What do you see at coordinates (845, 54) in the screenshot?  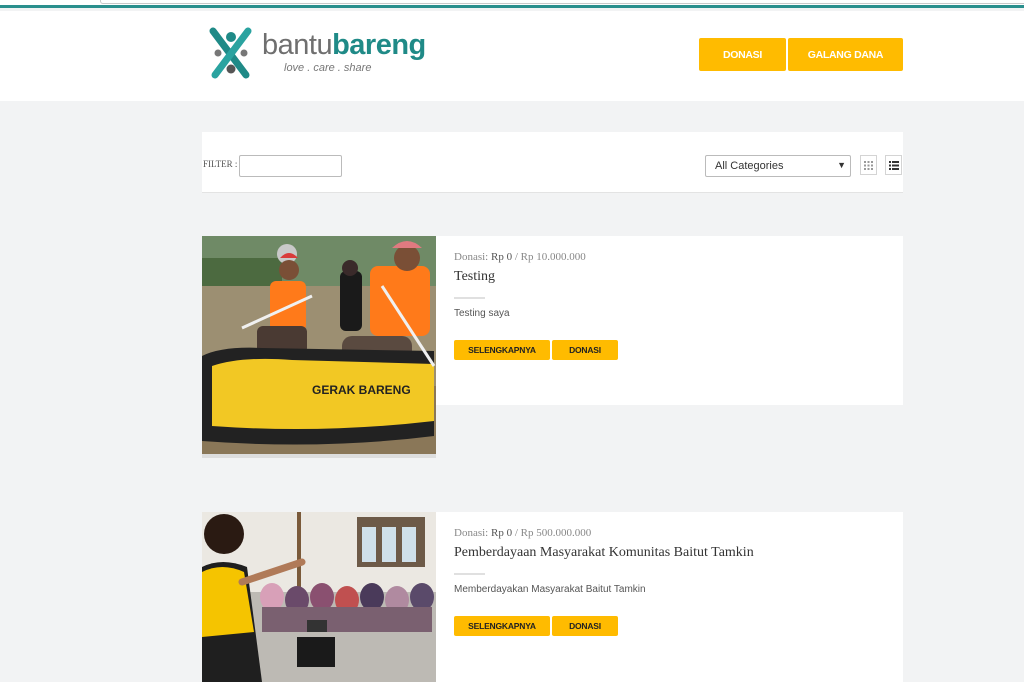 I see `nav-galang-dana-button: GALANG DANA` at bounding box center [845, 54].